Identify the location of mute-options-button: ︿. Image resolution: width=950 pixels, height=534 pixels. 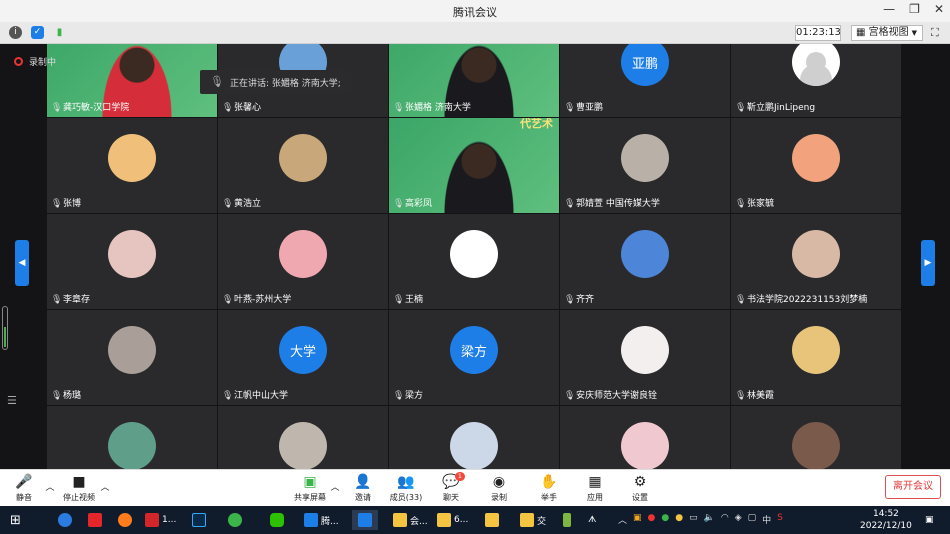
(50, 486).